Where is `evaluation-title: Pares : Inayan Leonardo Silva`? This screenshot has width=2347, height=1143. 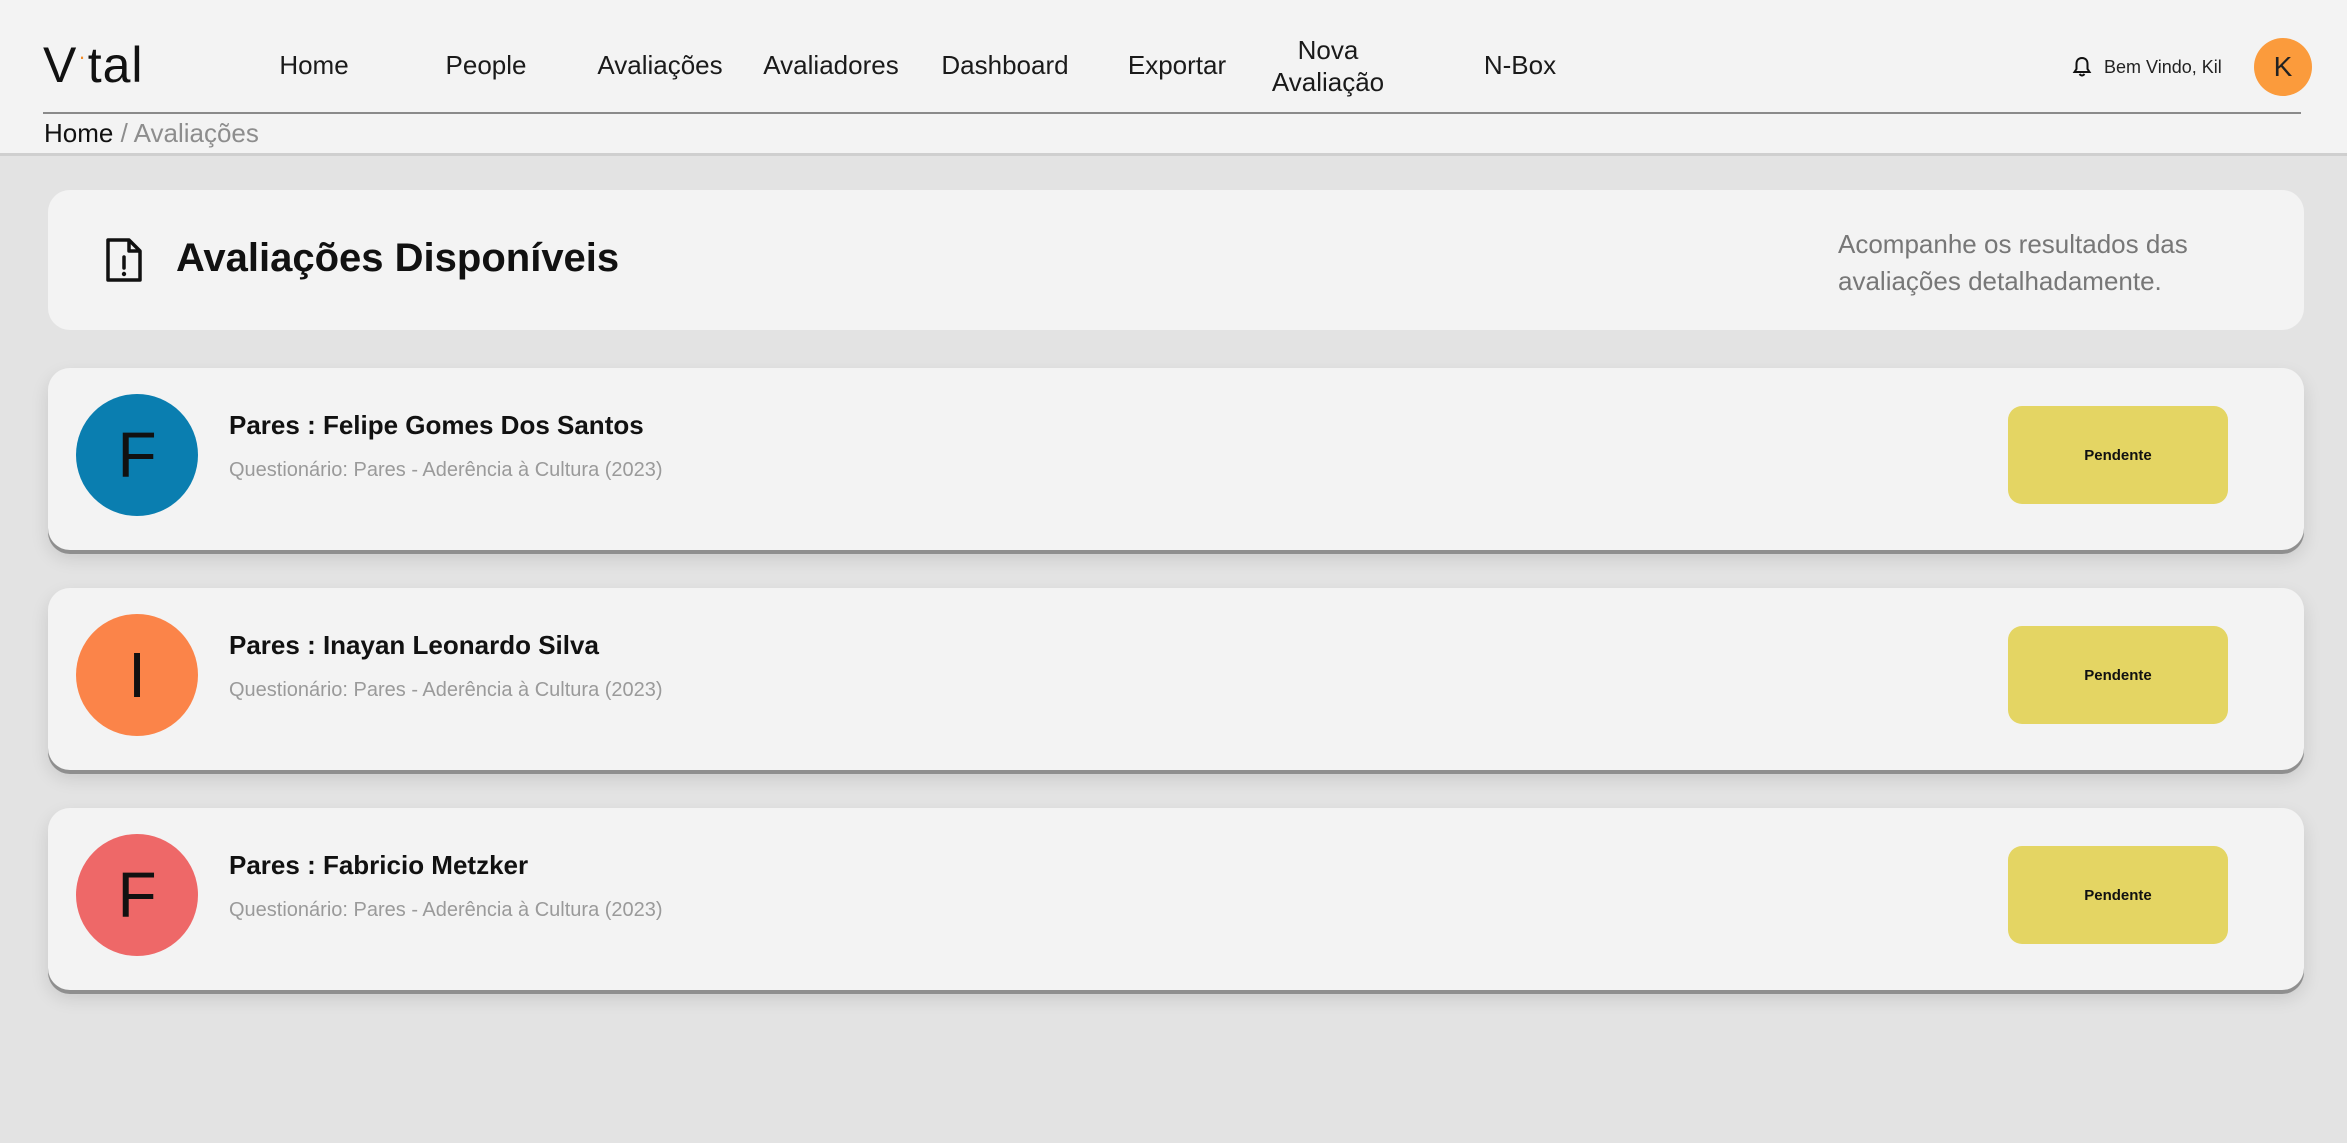
evaluation-title: Pares : Inayan Leonardo Silva is located at coordinates (414, 645).